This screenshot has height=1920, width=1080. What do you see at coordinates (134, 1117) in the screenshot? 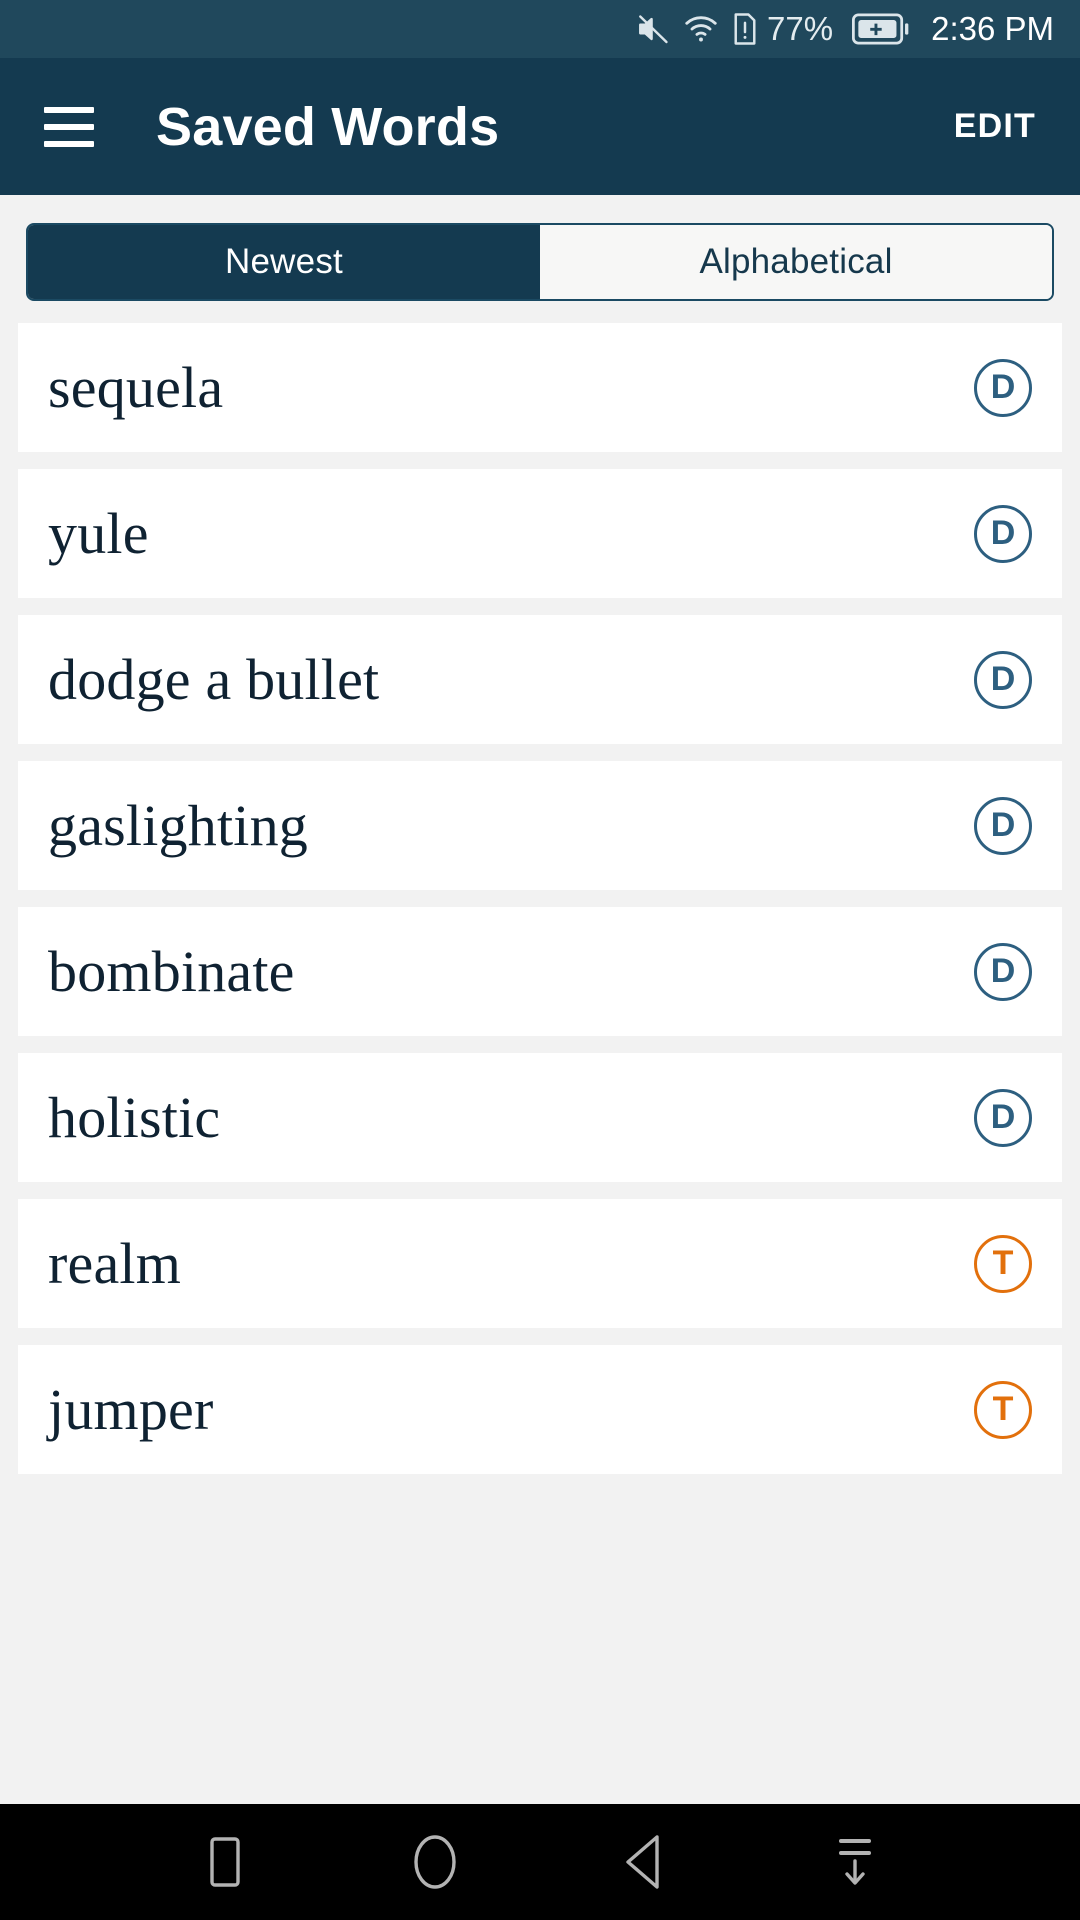
I see `word-label: holistic` at bounding box center [134, 1117].